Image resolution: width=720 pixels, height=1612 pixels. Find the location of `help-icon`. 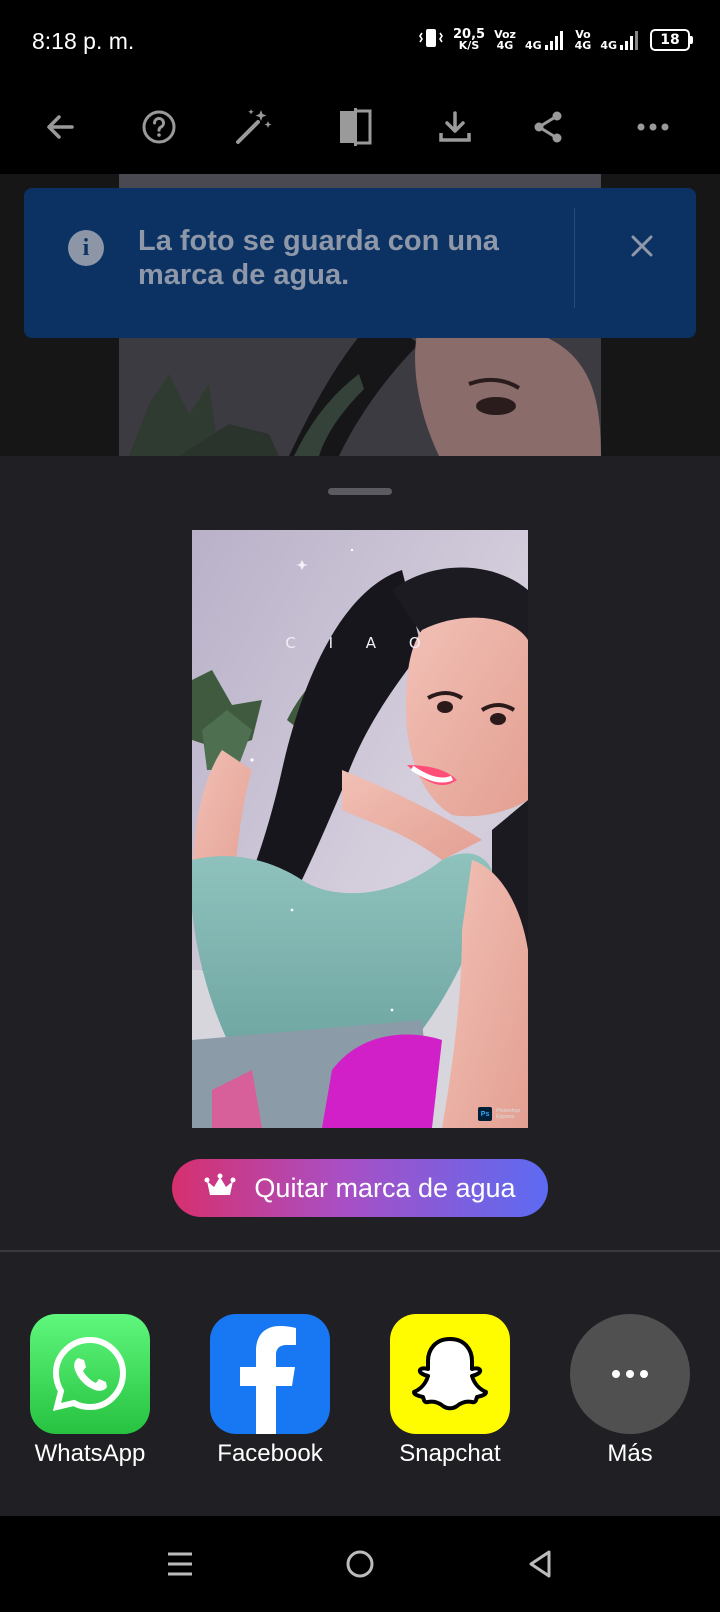

help-icon is located at coordinates (159, 127).